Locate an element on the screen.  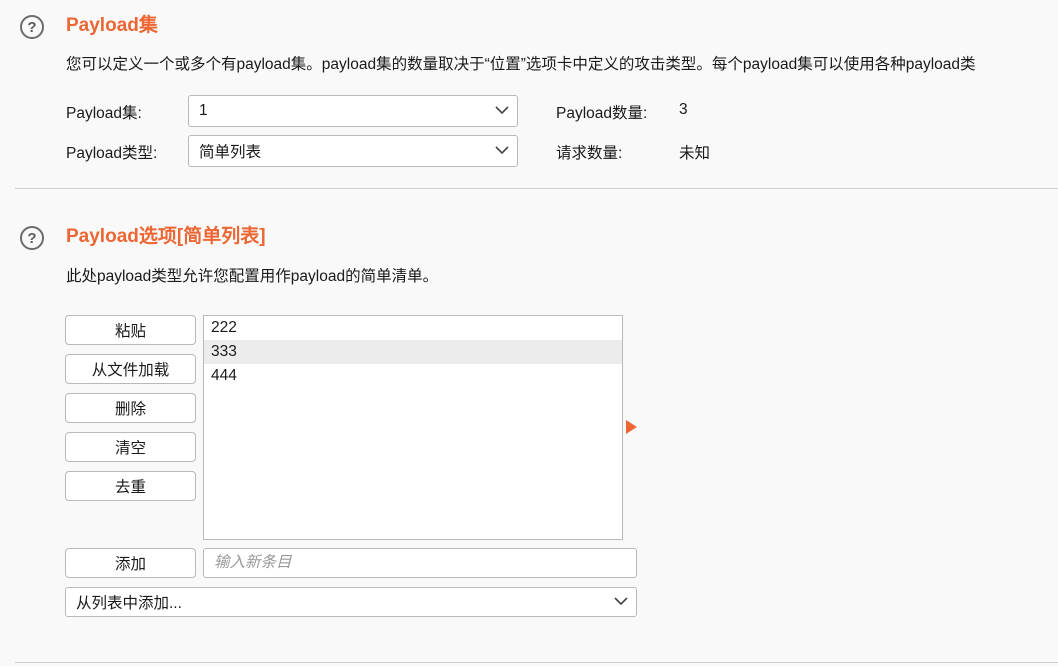
add-button: 添加 is located at coordinates (130, 563).